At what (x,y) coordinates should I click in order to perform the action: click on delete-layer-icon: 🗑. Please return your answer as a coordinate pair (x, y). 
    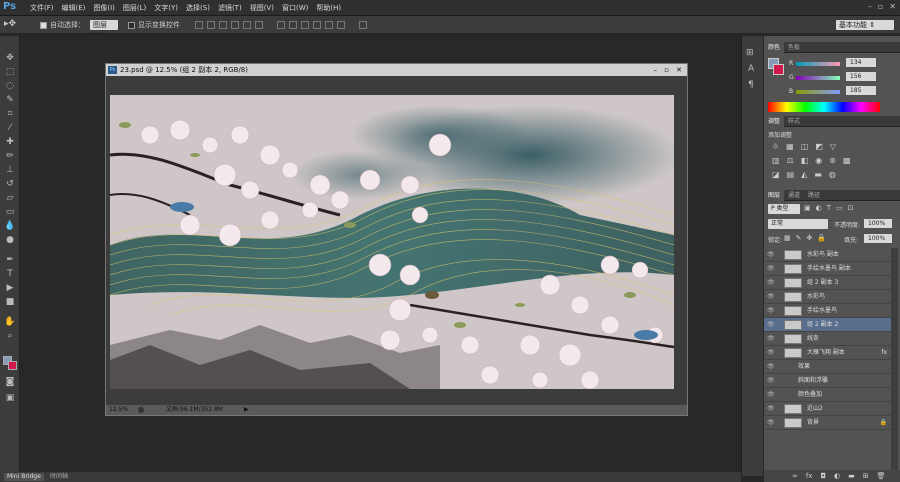
    Looking at the image, I should click on (881, 476).